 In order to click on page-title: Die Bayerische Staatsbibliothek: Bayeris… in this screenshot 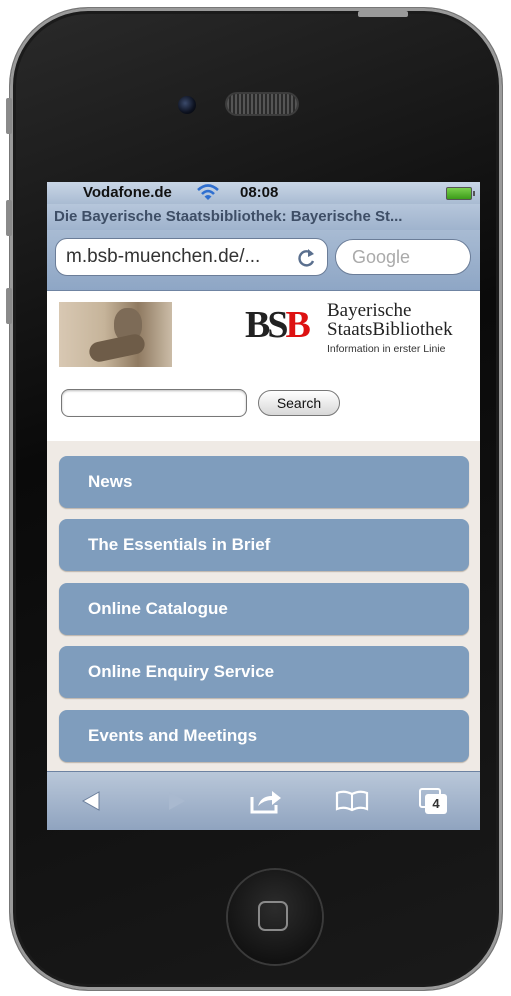, I will do `click(263, 217)`.